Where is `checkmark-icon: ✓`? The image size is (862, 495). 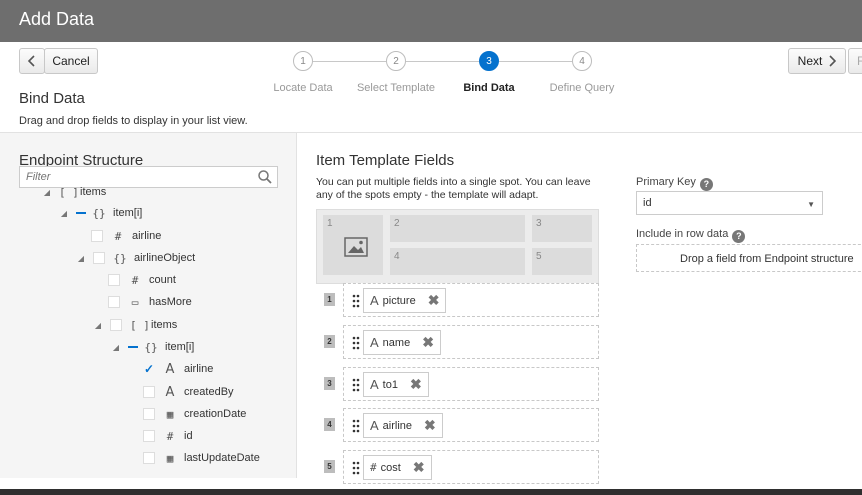
checkmark-icon: ✓ is located at coordinates (149, 369).